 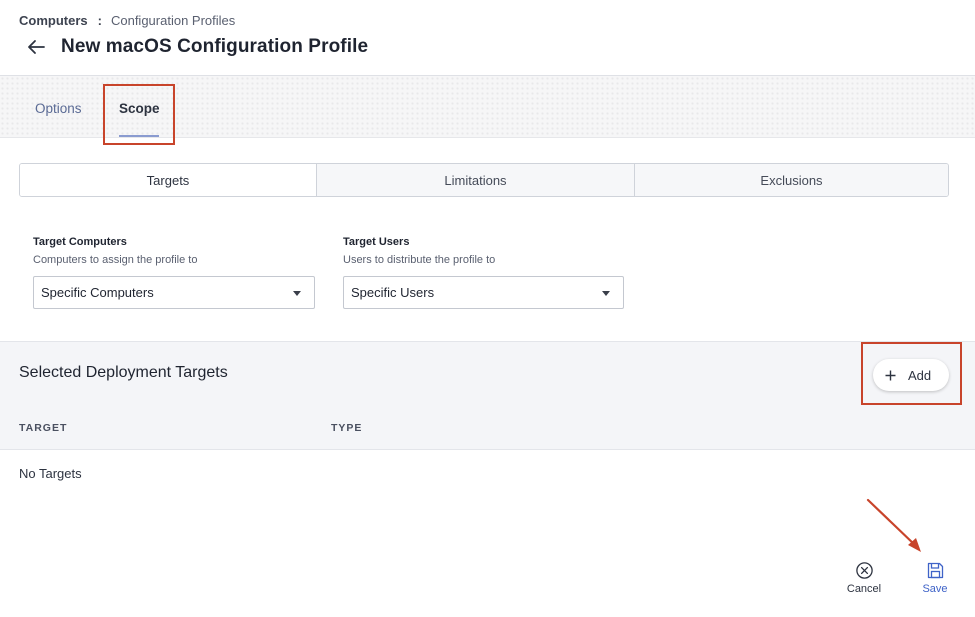 What do you see at coordinates (419, 260) in the screenshot?
I see `target-users-help: Users to distribute the profile to` at bounding box center [419, 260].